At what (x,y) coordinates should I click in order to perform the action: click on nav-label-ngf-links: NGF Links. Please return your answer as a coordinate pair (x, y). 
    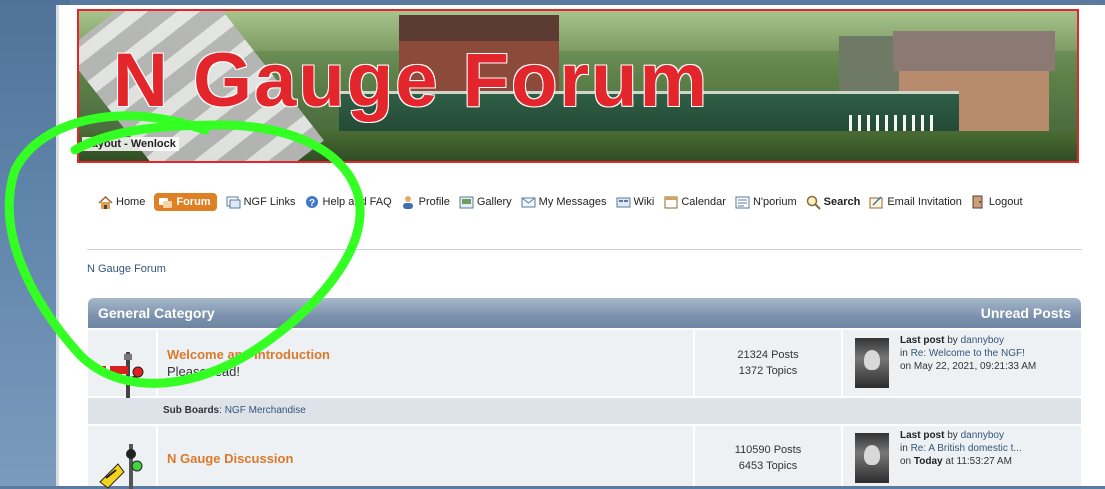
    Looking at the image, I should click on (269, 202).